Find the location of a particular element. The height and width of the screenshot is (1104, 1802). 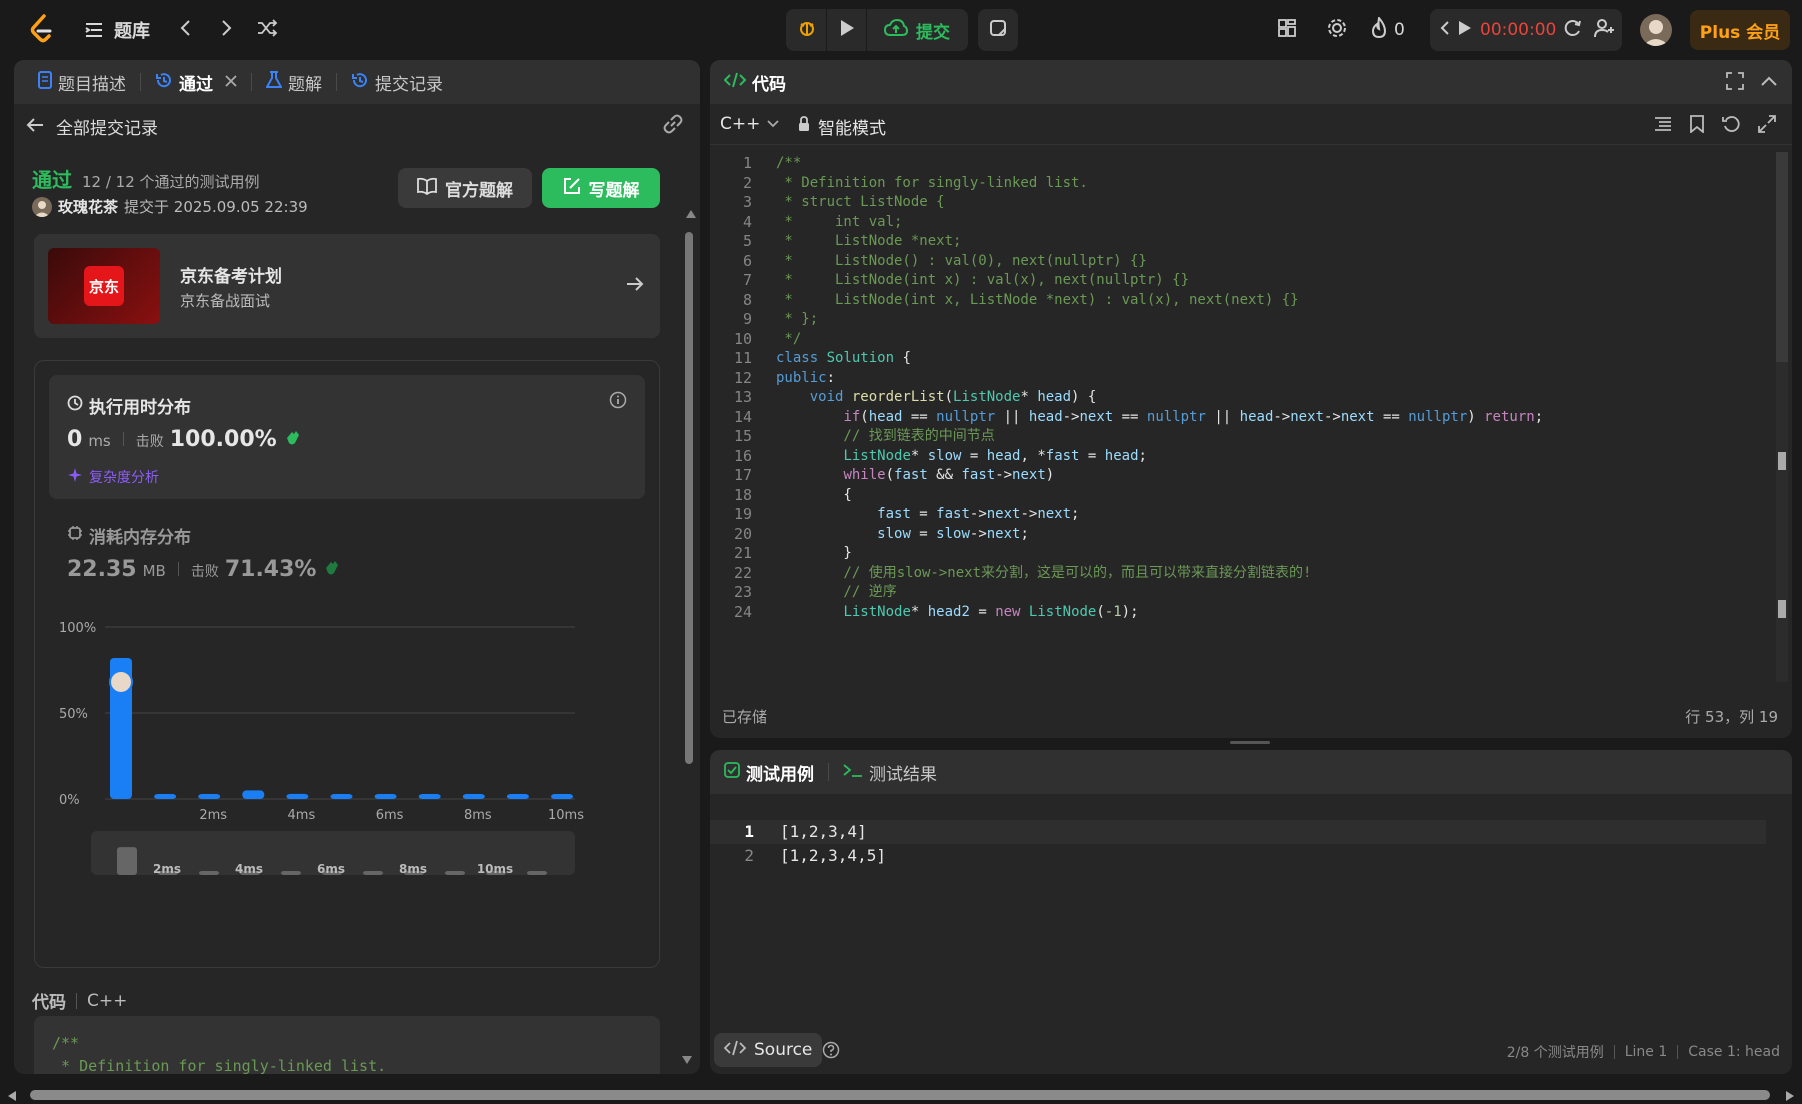

submitted-code-preview: /** * Definition for singly-linked list. is located at coordinates (347, 1045).